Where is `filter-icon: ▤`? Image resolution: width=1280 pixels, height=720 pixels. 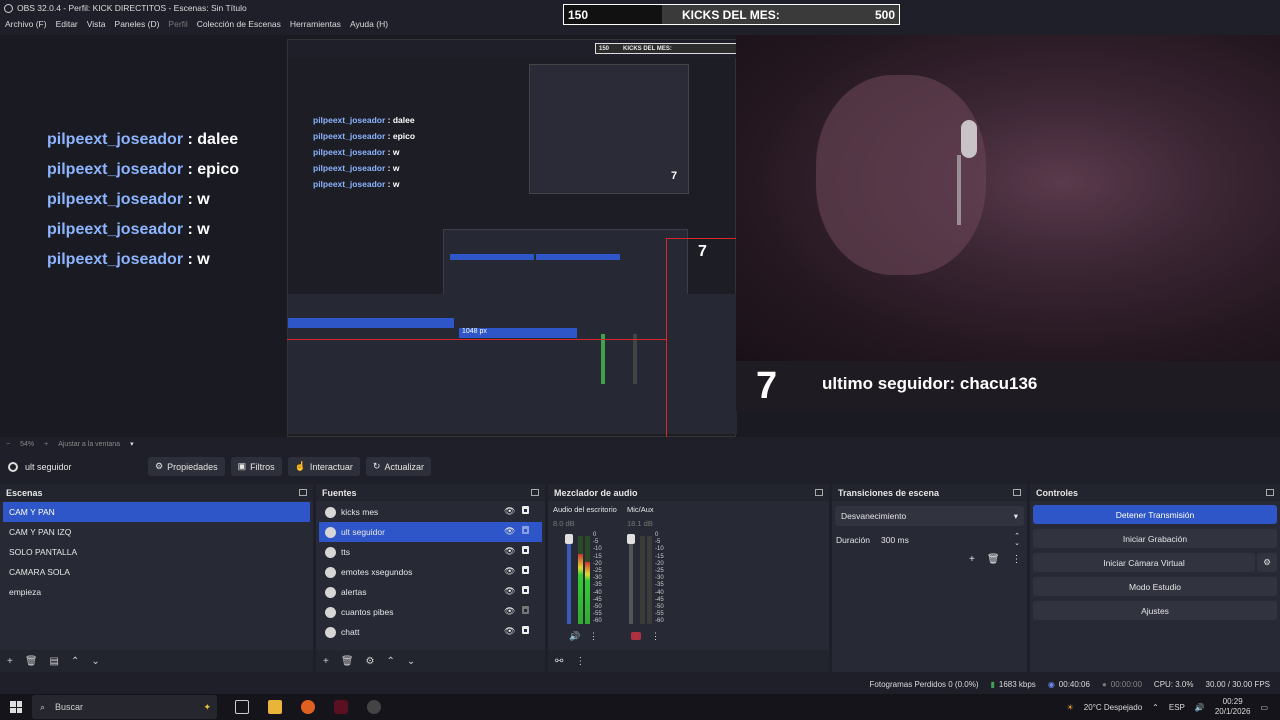
filter-icon: ▤ is located at coordinates (54, 661).